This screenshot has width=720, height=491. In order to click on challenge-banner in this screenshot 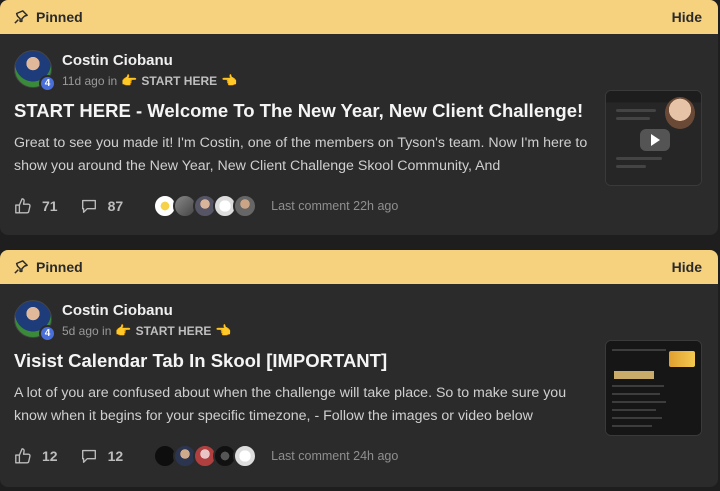, I will do `click(682, 359)`.